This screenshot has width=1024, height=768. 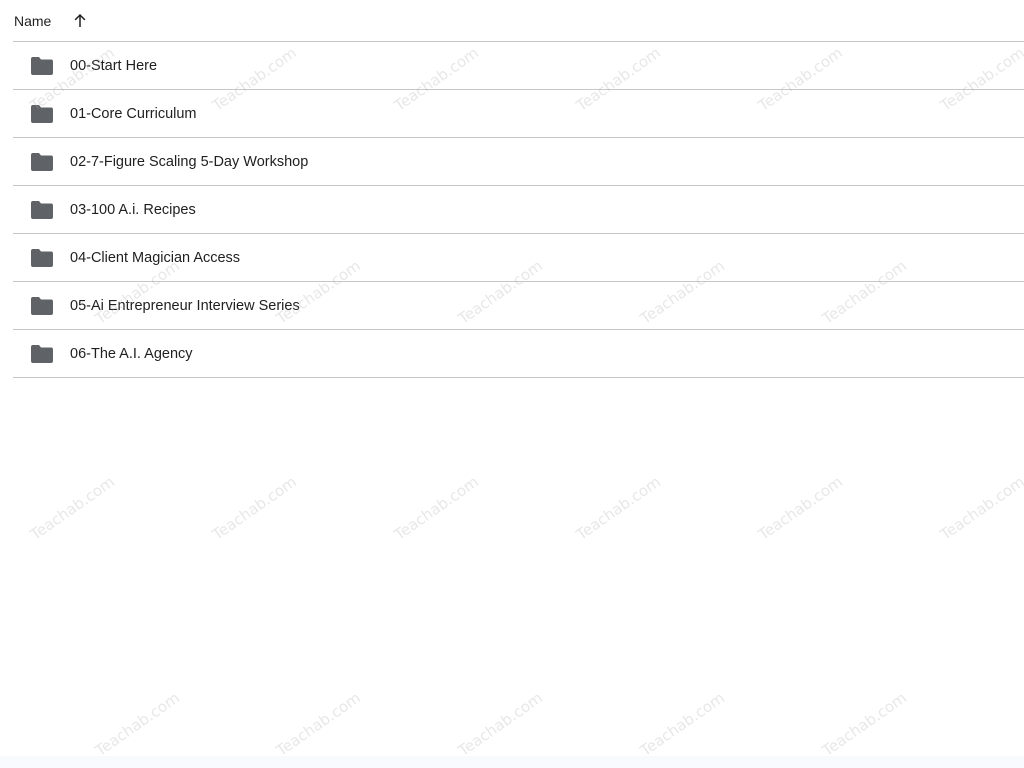 I want to click on sort-by-name-button: Name, so click(x=51, y=21).